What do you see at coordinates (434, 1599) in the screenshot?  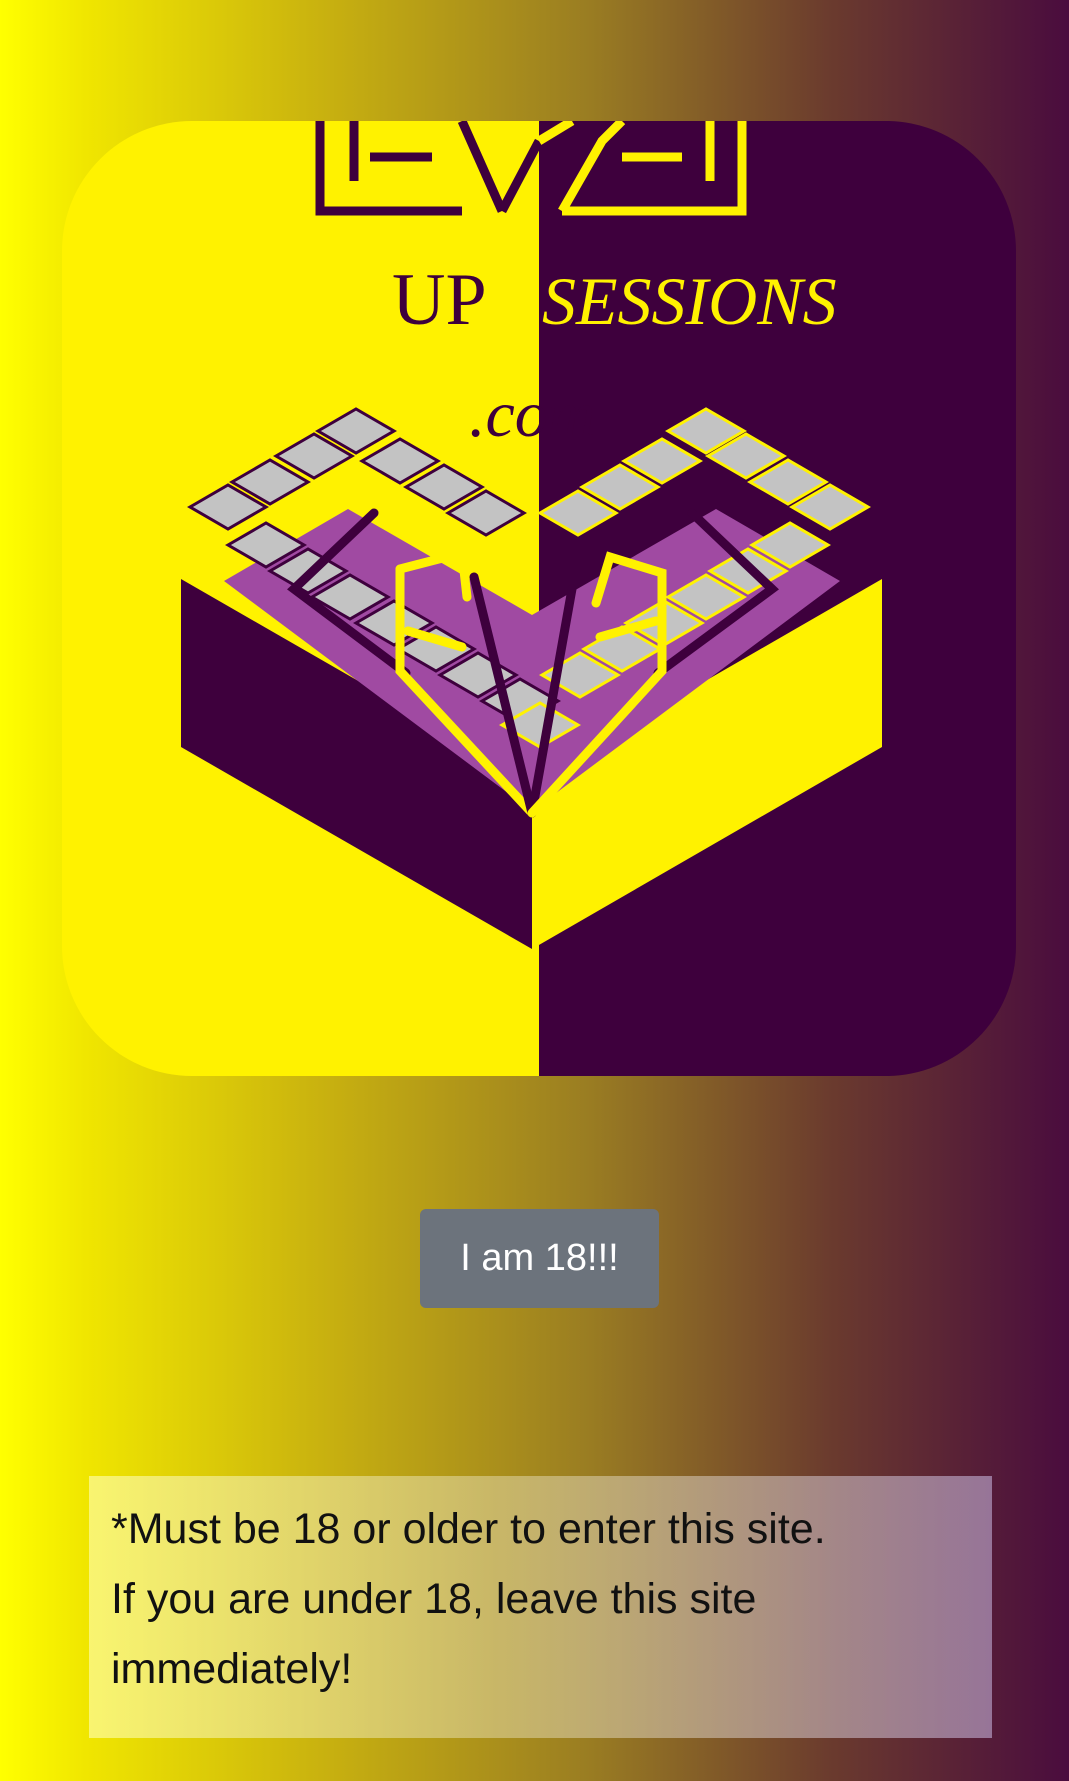 I see `notice-line-2: If you are under 18, leave this site` at bounding box center [434, 1599].